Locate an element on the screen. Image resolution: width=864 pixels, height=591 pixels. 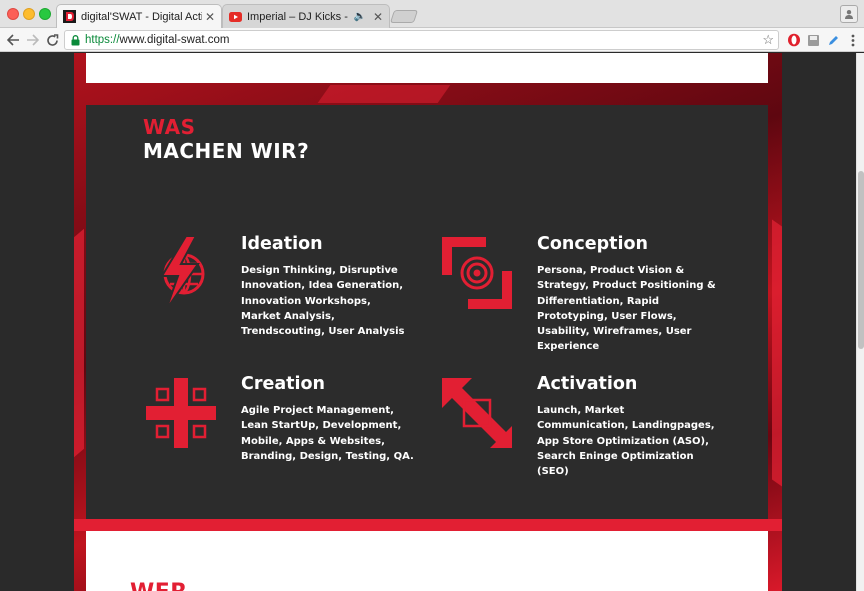
next-section-card is located at coordinates (427, 561).